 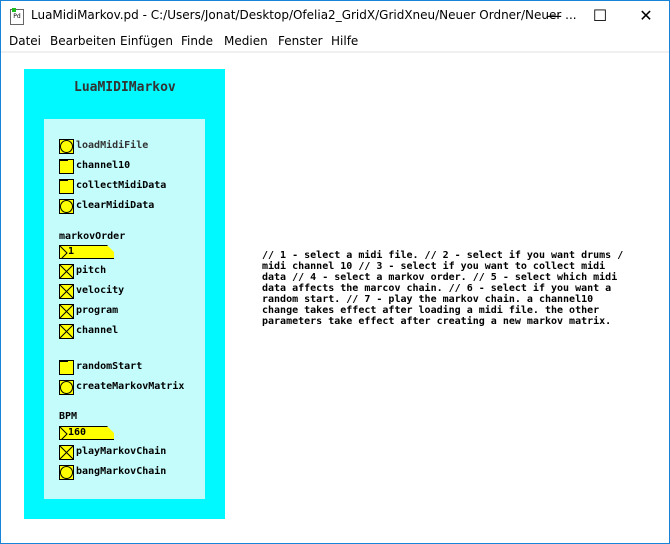 What do you see at coordinates (17, 16) in the screenshot?
I see `pd-icon: Pd` at bounding box center [17, 16].